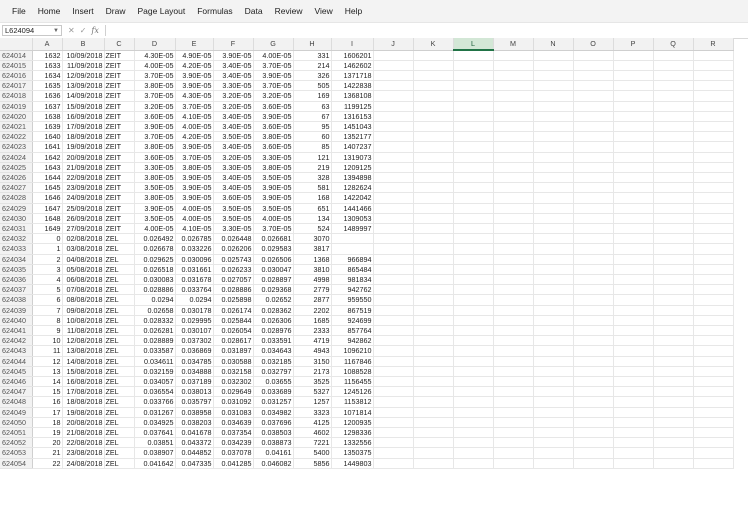 The width and height of the screenshot is (748, 506). I want to click on cell-E: 0.030096, so click(194, 259).